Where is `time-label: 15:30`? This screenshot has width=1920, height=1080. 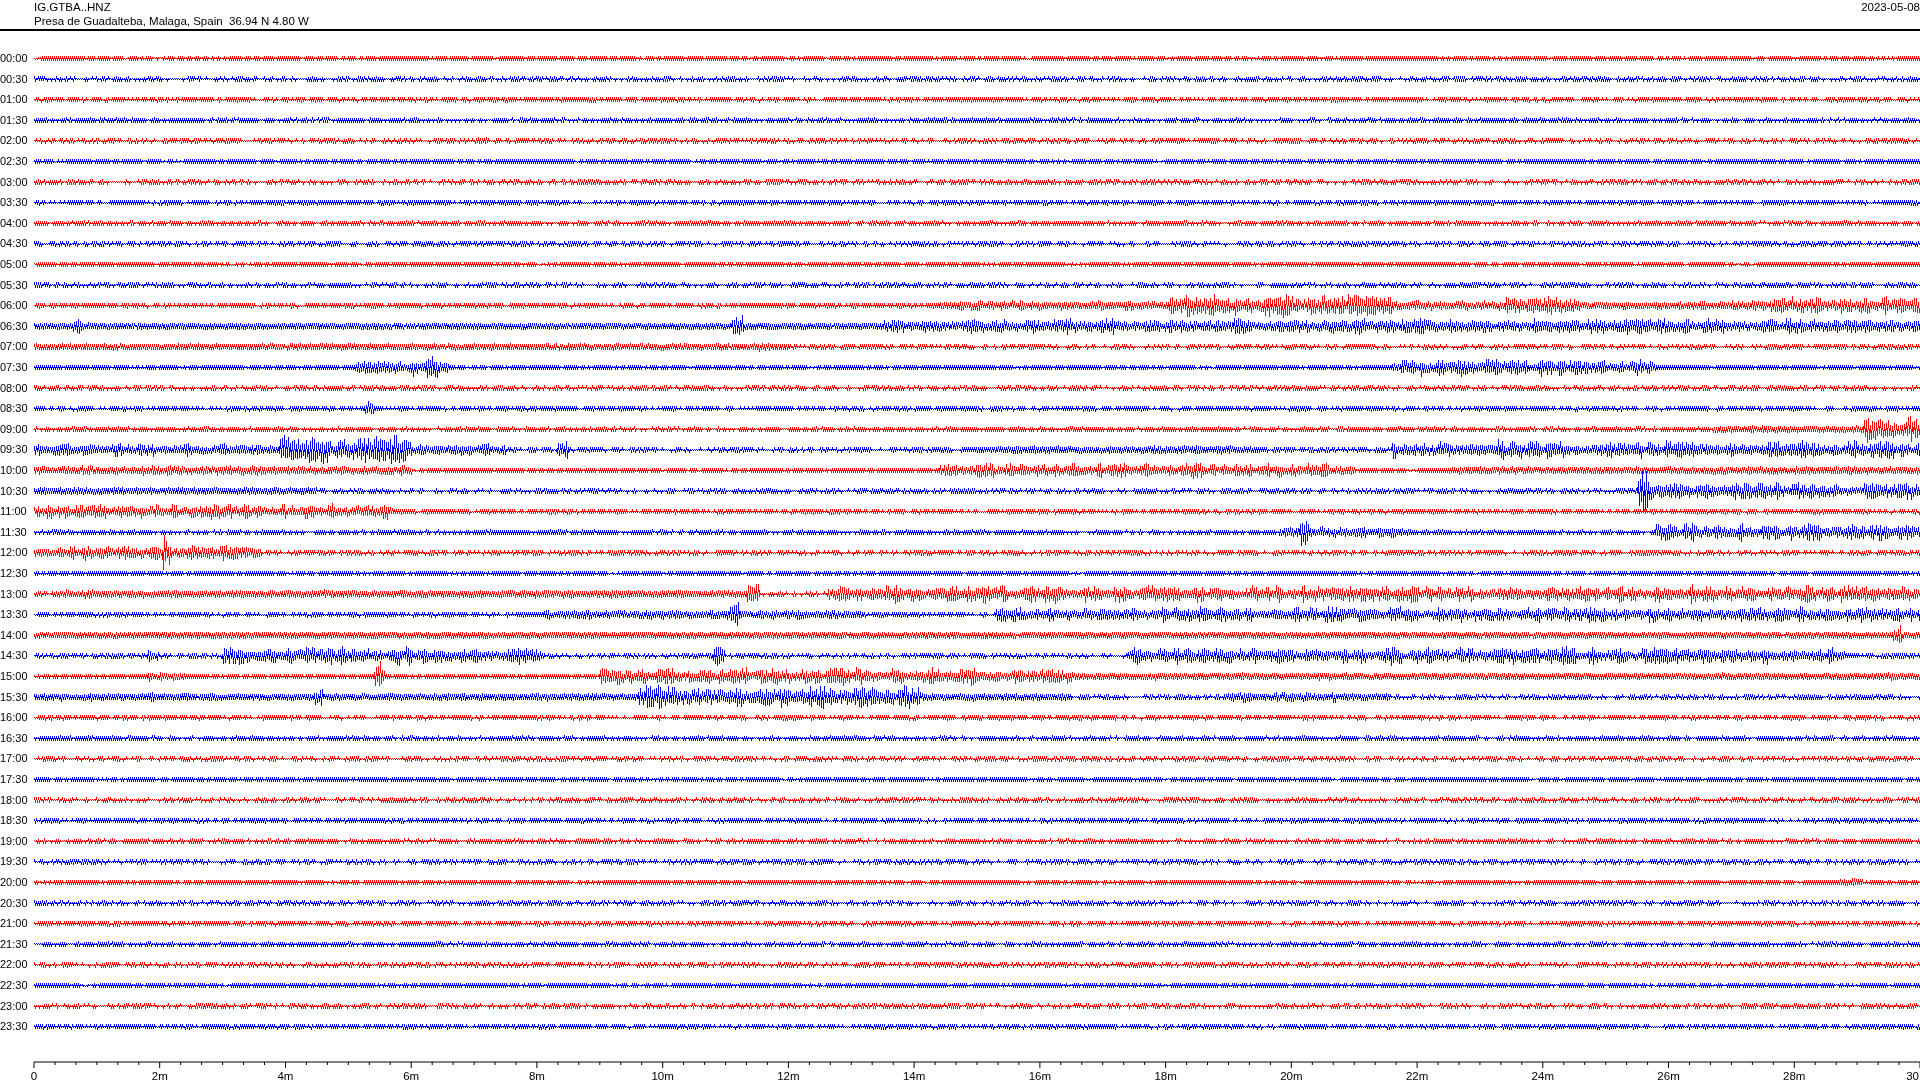 time-label: 15:30 is located at coordinates (14, 696).